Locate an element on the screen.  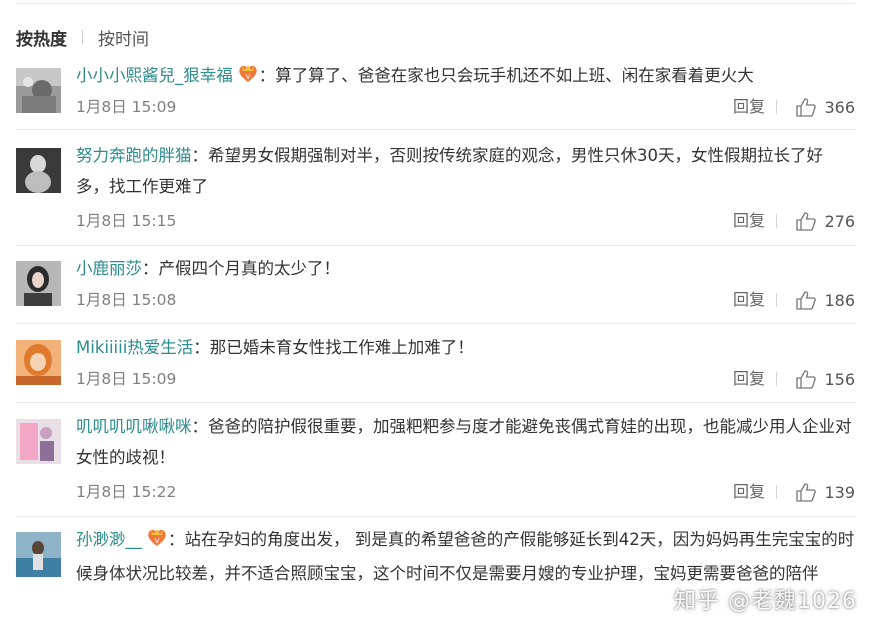
watermark: 知乎 @老魏1026 is located at coordinates (765, 601).